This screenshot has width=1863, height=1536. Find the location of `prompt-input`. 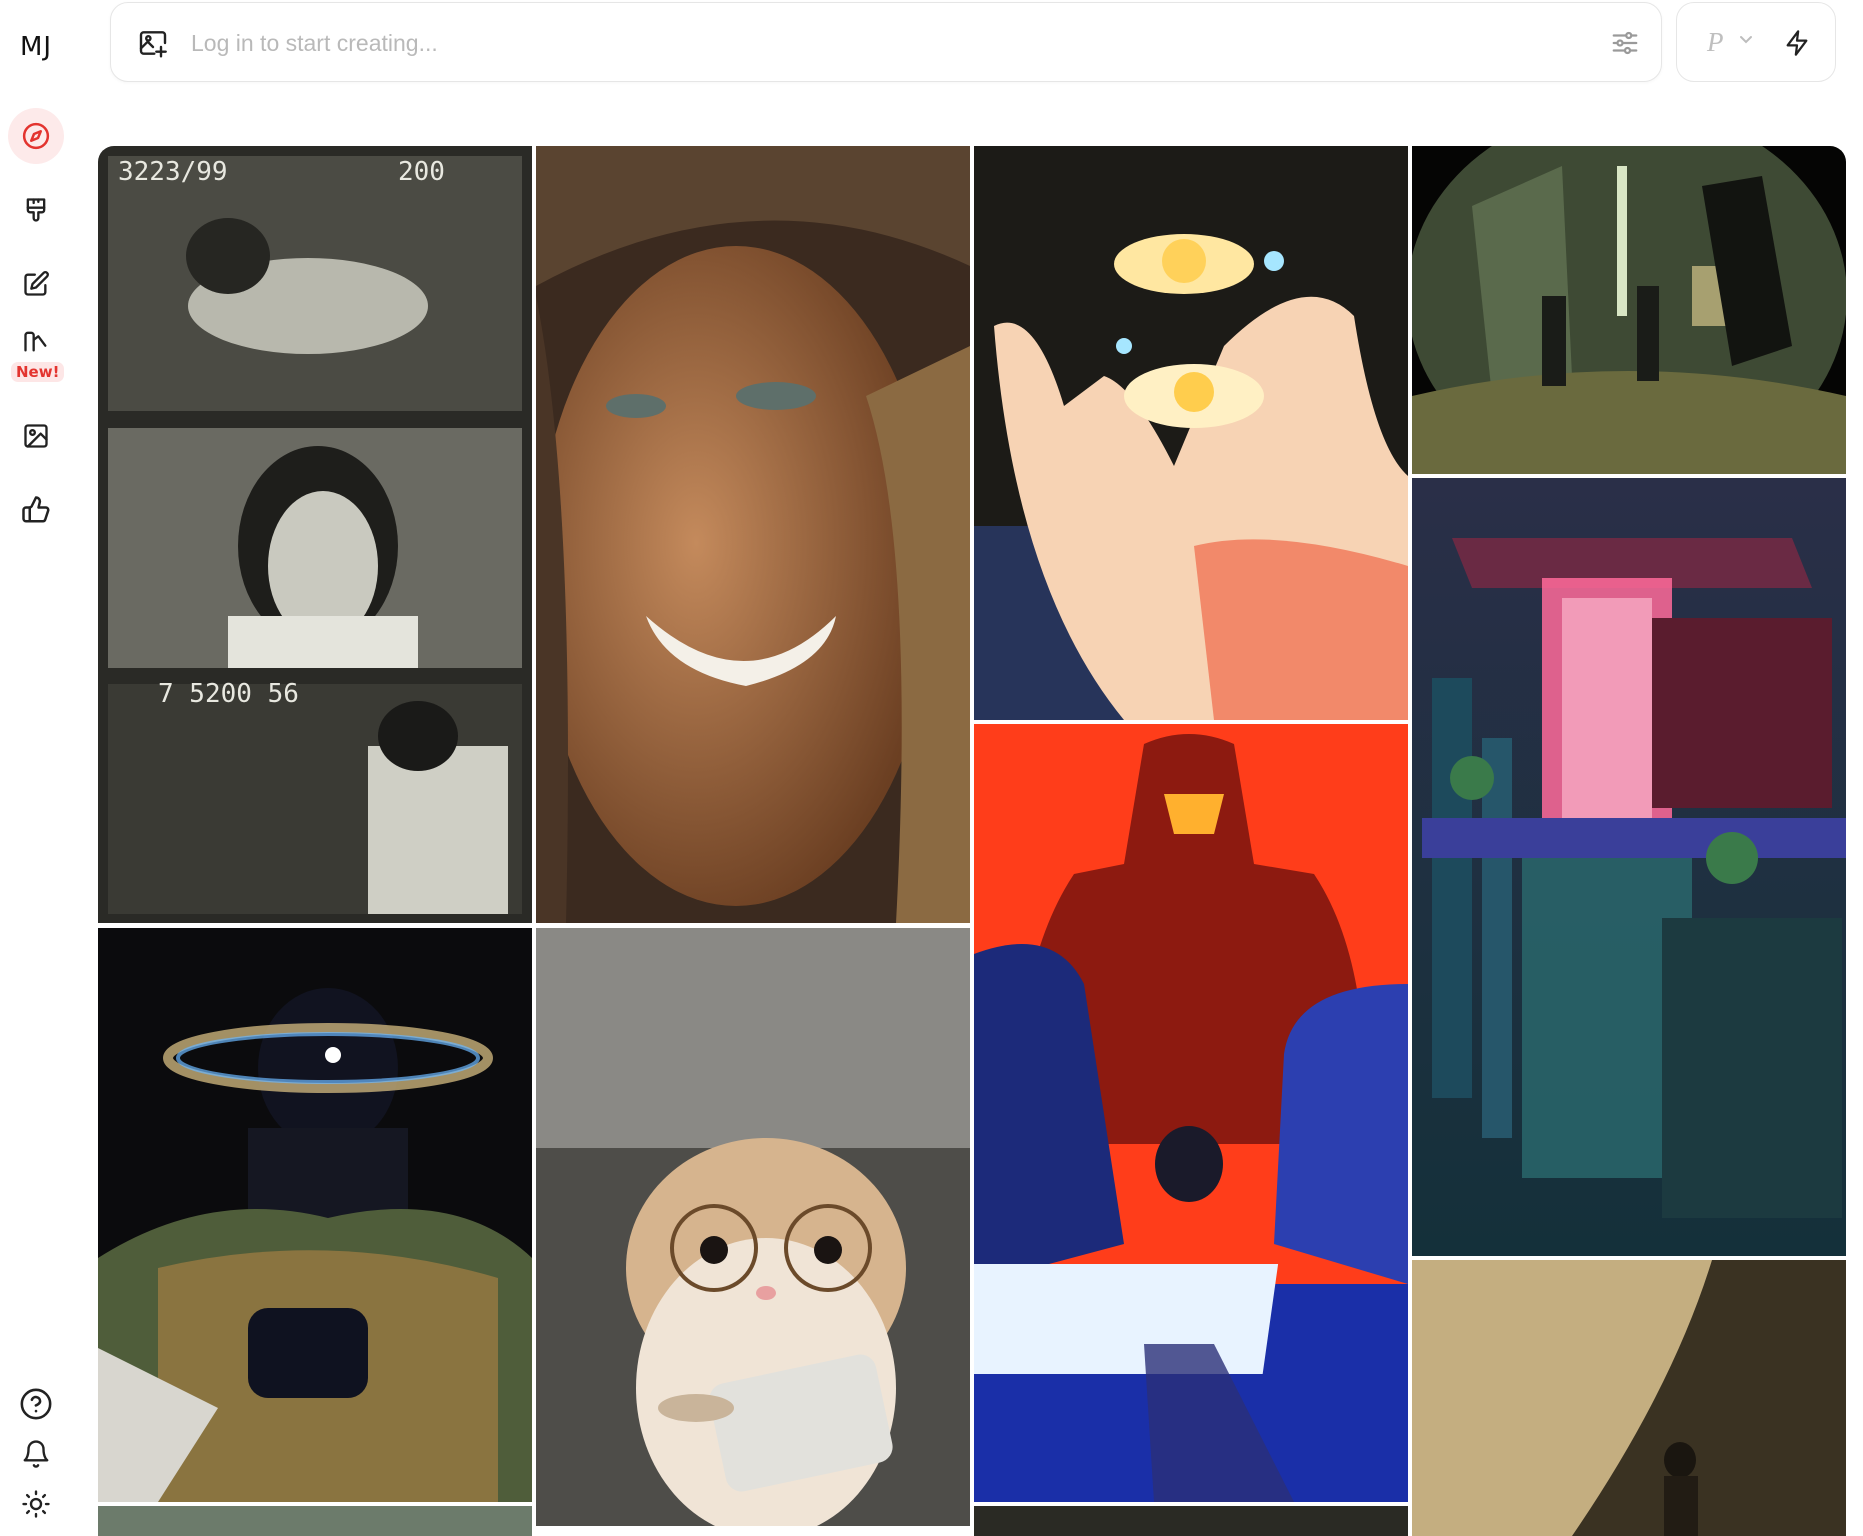

prompt-input is located at coordinates (841, 43).